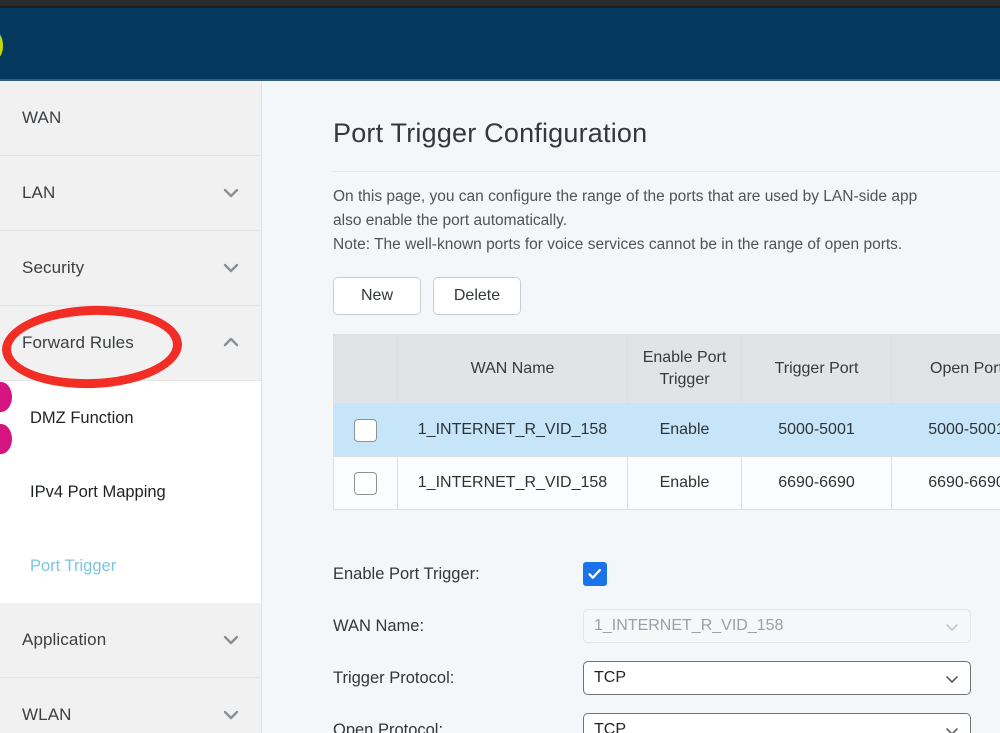 Image resolution: width=1000 pixels, height=733 pixels. I want to click on form-row-trigger-protocol: Trigger Protocol: TCP, so click(663, 678).